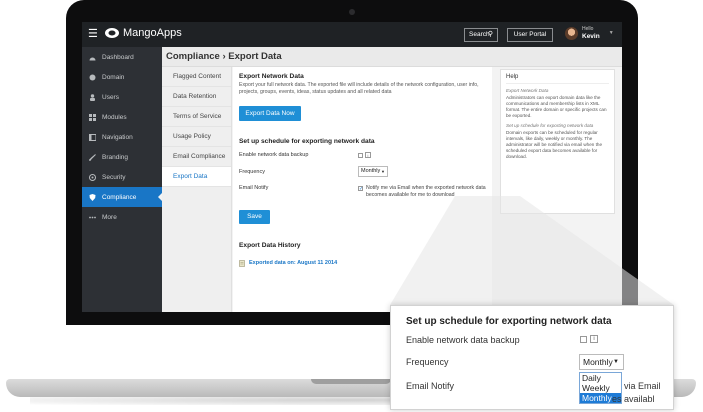 This screenshot has width=703, height=412. I want to click on frequency-value: Monthly, so click(371, 171).